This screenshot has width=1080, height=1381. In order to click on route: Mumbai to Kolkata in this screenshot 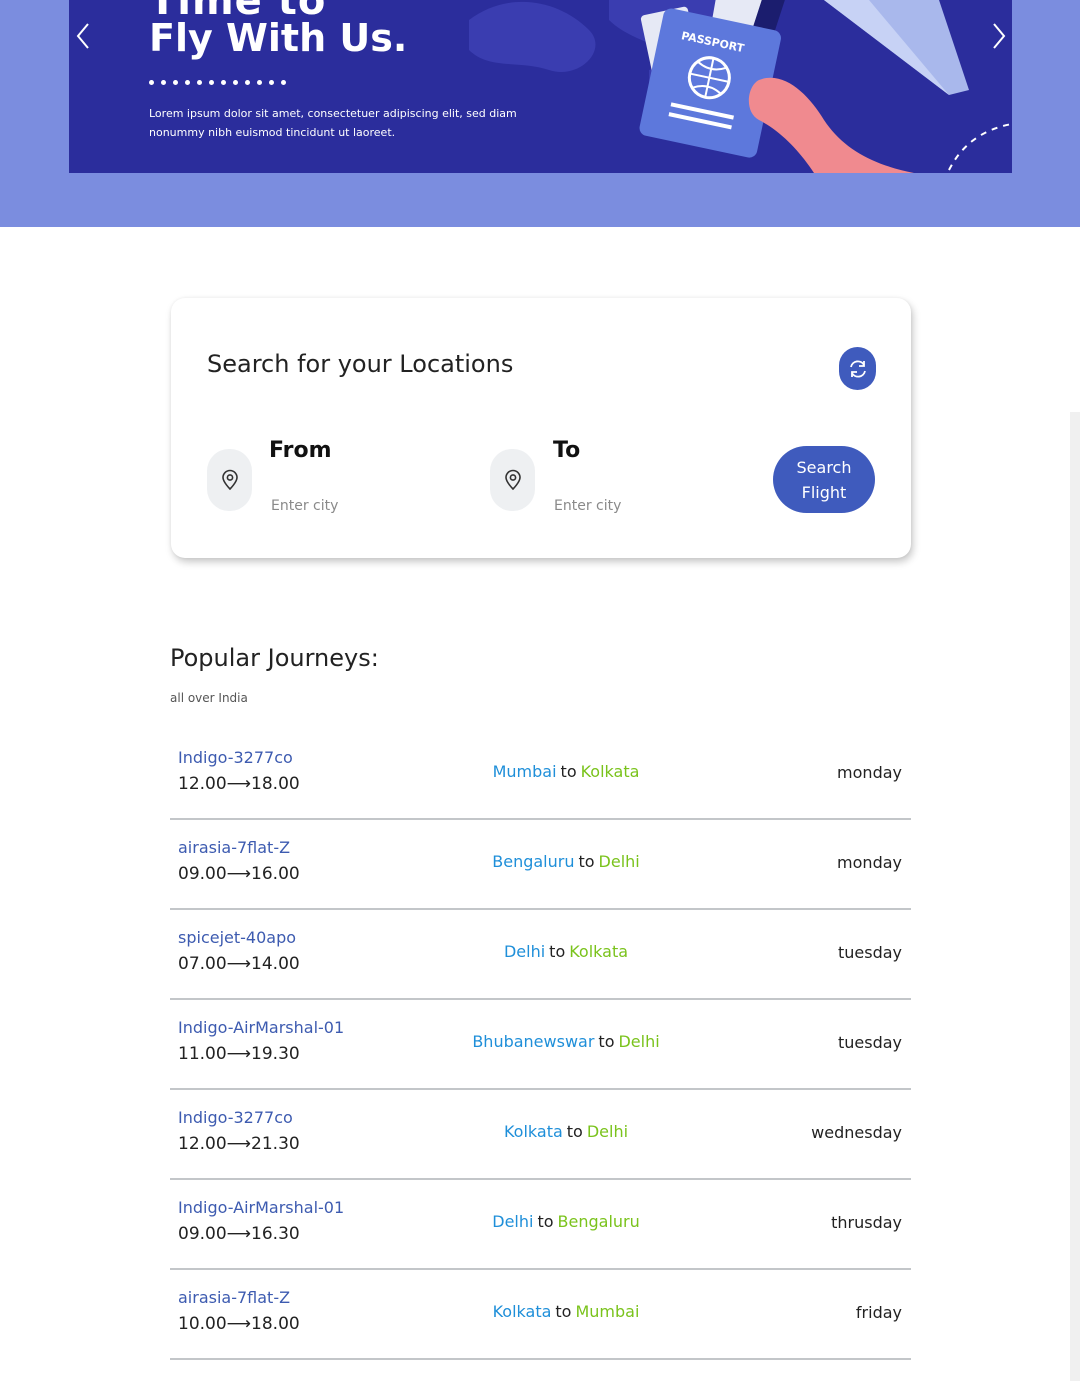, I will do `click(566, 771)`.